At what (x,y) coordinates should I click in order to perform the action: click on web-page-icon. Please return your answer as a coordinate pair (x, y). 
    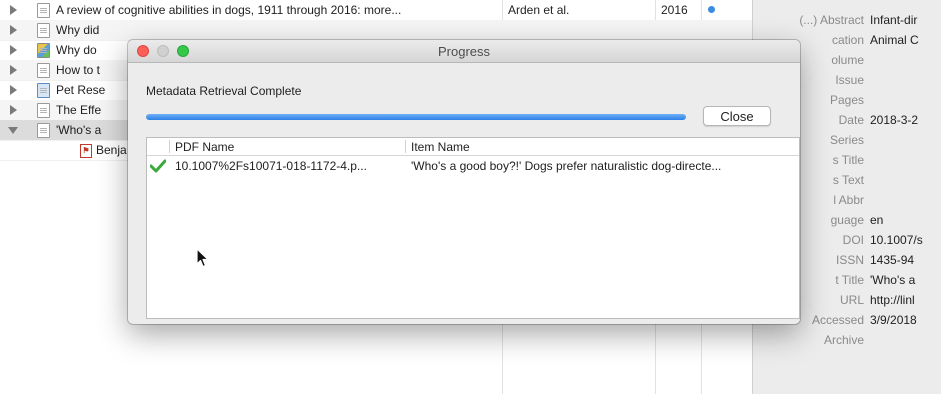
    Looking at the image, I should click on (43, 90).